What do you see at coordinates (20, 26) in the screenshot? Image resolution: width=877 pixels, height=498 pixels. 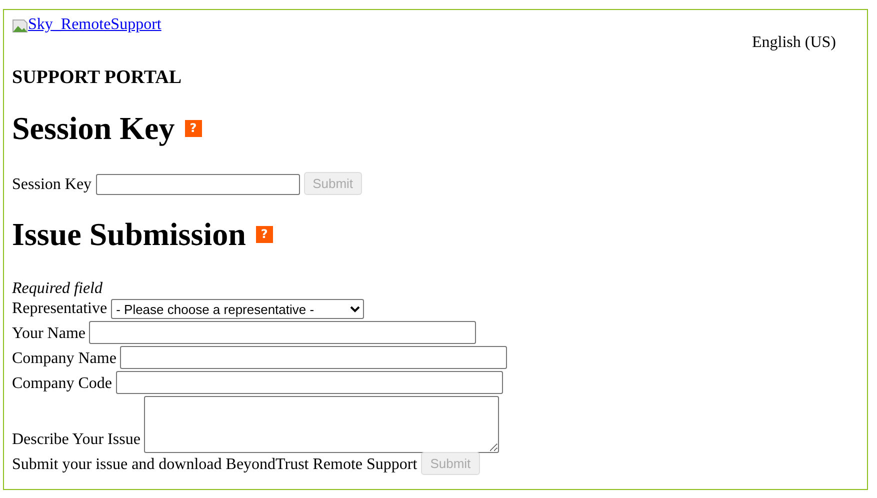 I see `broken-image-icon` at bounding box center [20, 26].